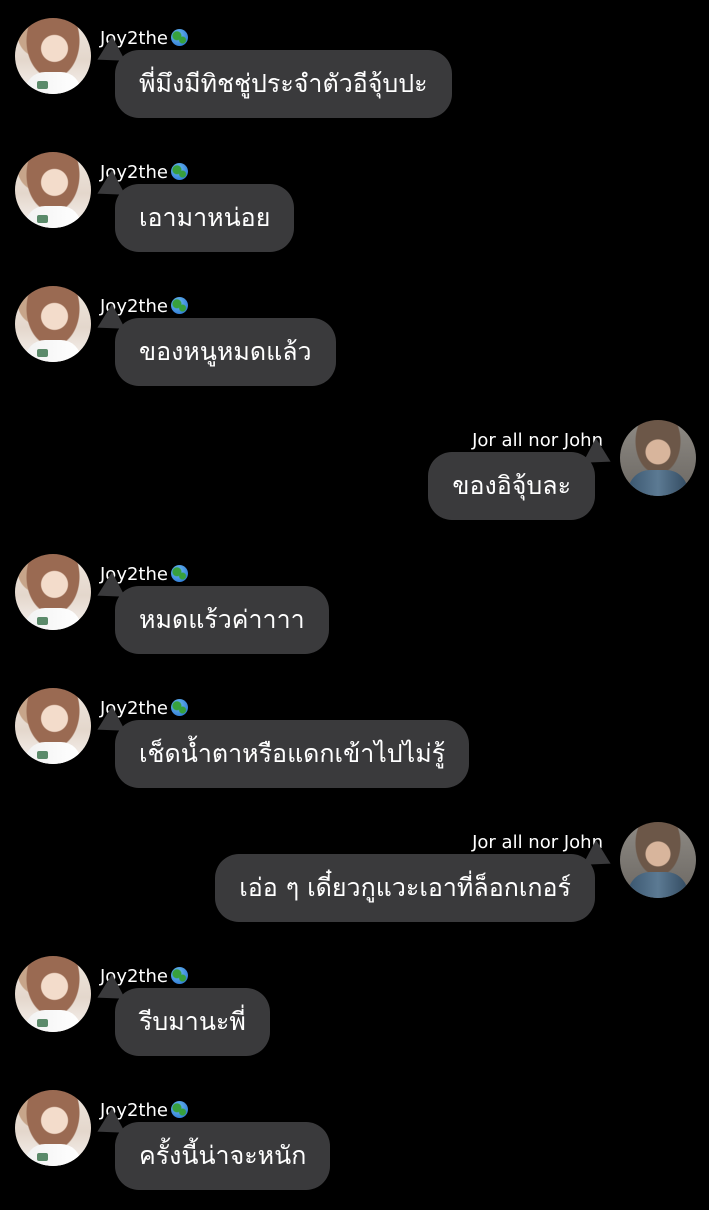  Describe the element at coordinates (223, 1156) in the screenshot. I see `message-bubble: ครั้งนี้น่าจะหนัก` at that location.